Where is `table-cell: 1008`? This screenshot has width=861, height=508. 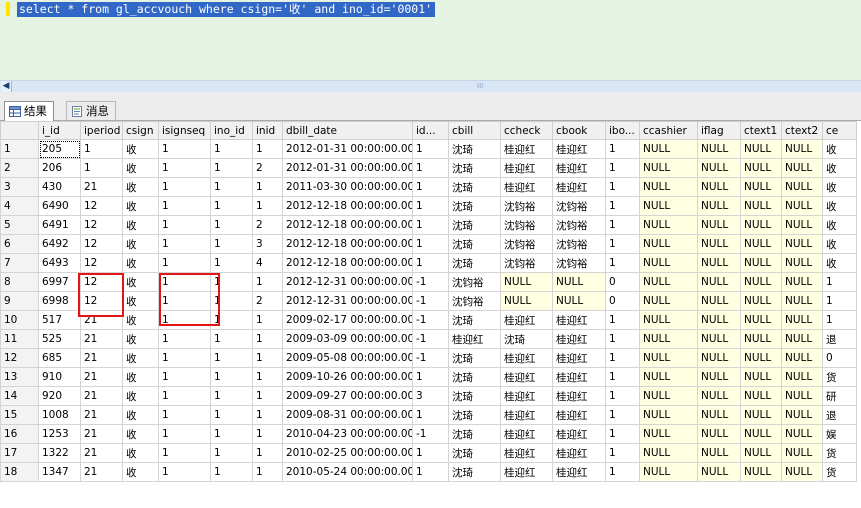 table-cell: 1008 is located at coordinates (59, 415).